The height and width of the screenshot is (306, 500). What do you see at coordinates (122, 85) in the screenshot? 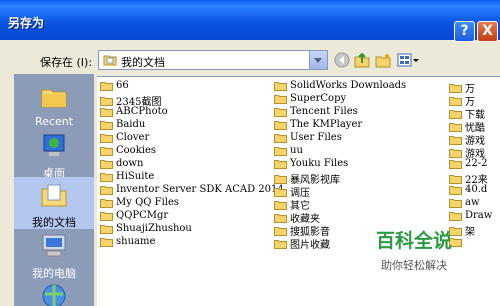
I see `folder-name: 66` at bounding box center [122, 85].